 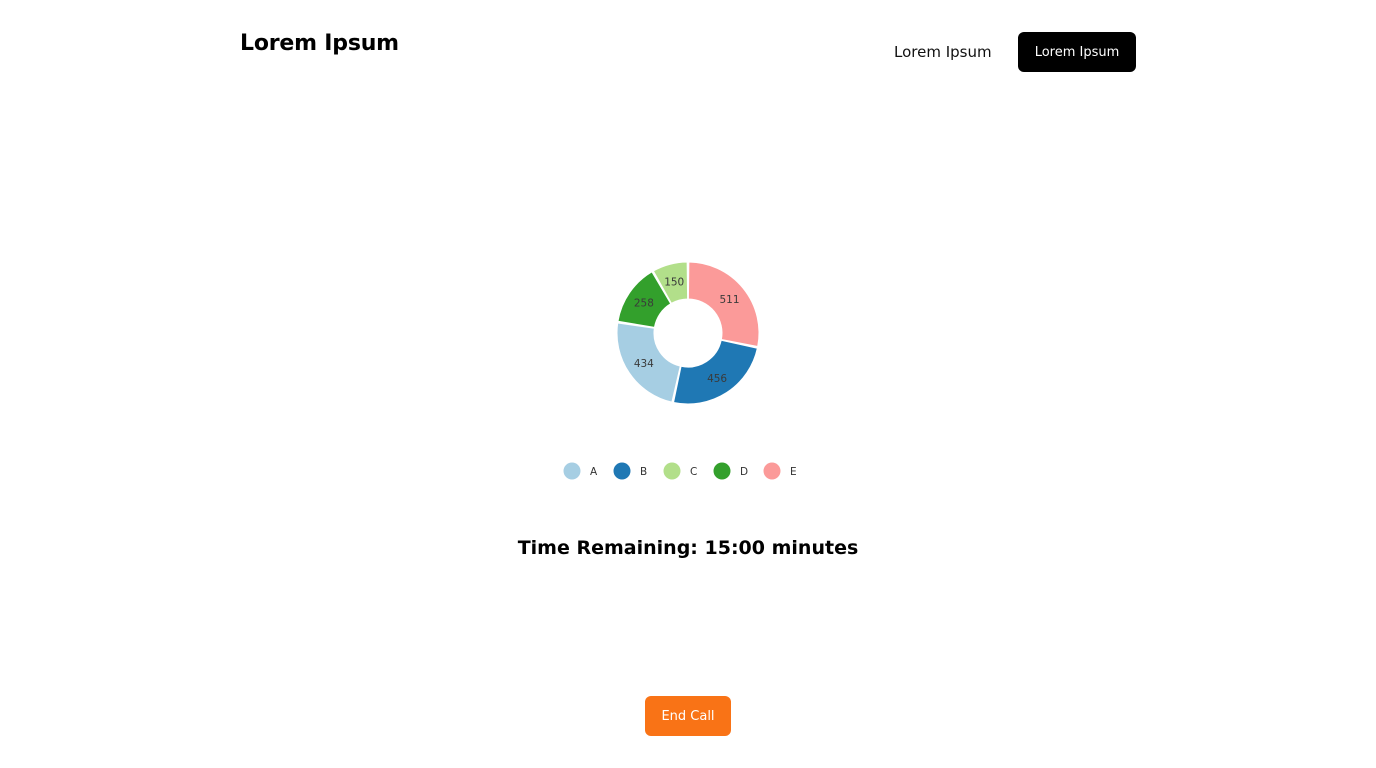 I want to click on legend-label-b: B, so click(x=643, y=472).